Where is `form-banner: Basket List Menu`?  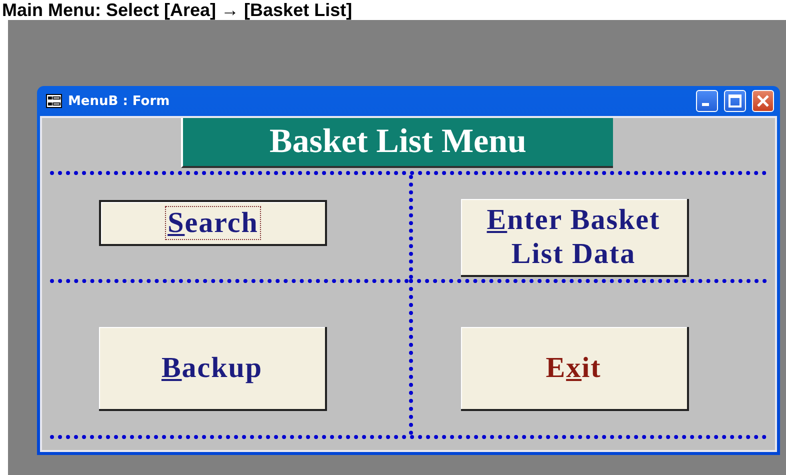
form-banner: Basket List Menu is located at coordinates (397, 143).